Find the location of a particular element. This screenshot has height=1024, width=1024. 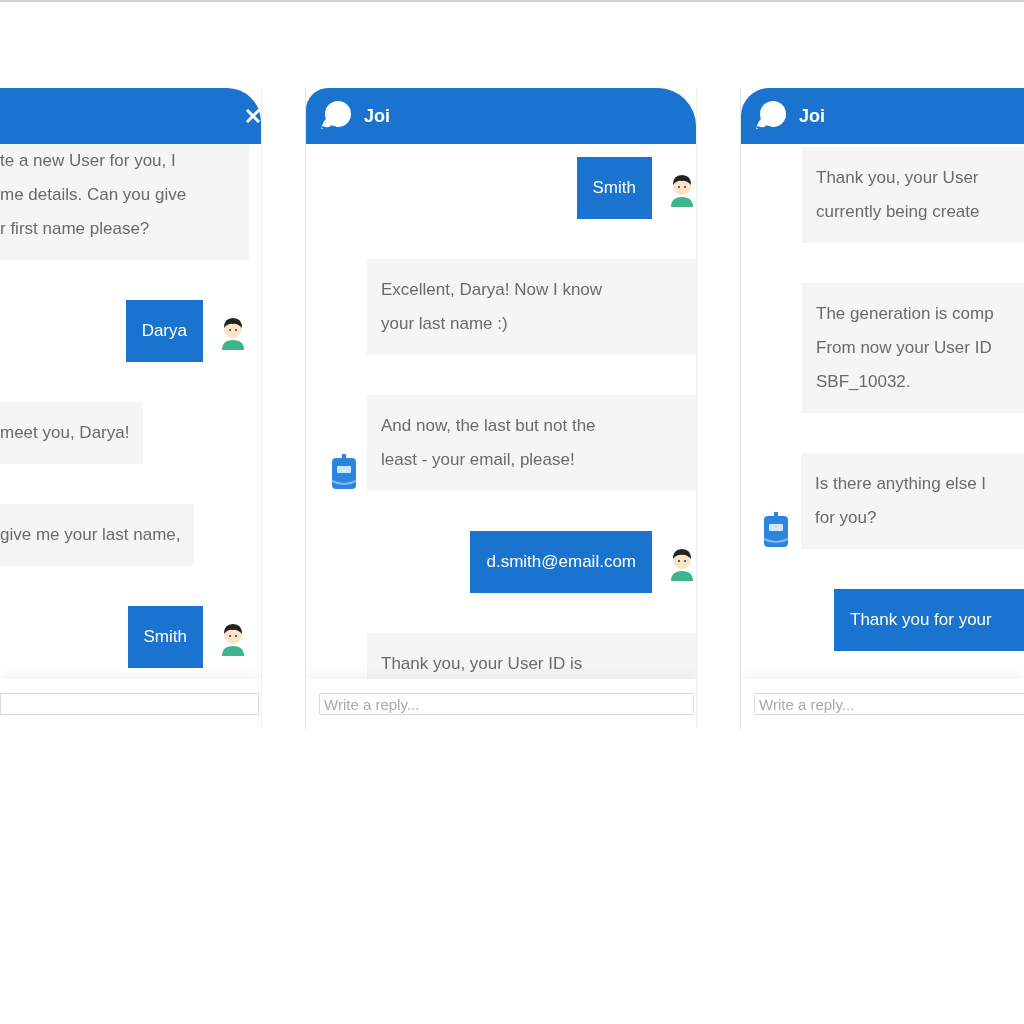

bot-message: Excellent, Darya! Now I know your last name :) is located at coordinates (531, 307).